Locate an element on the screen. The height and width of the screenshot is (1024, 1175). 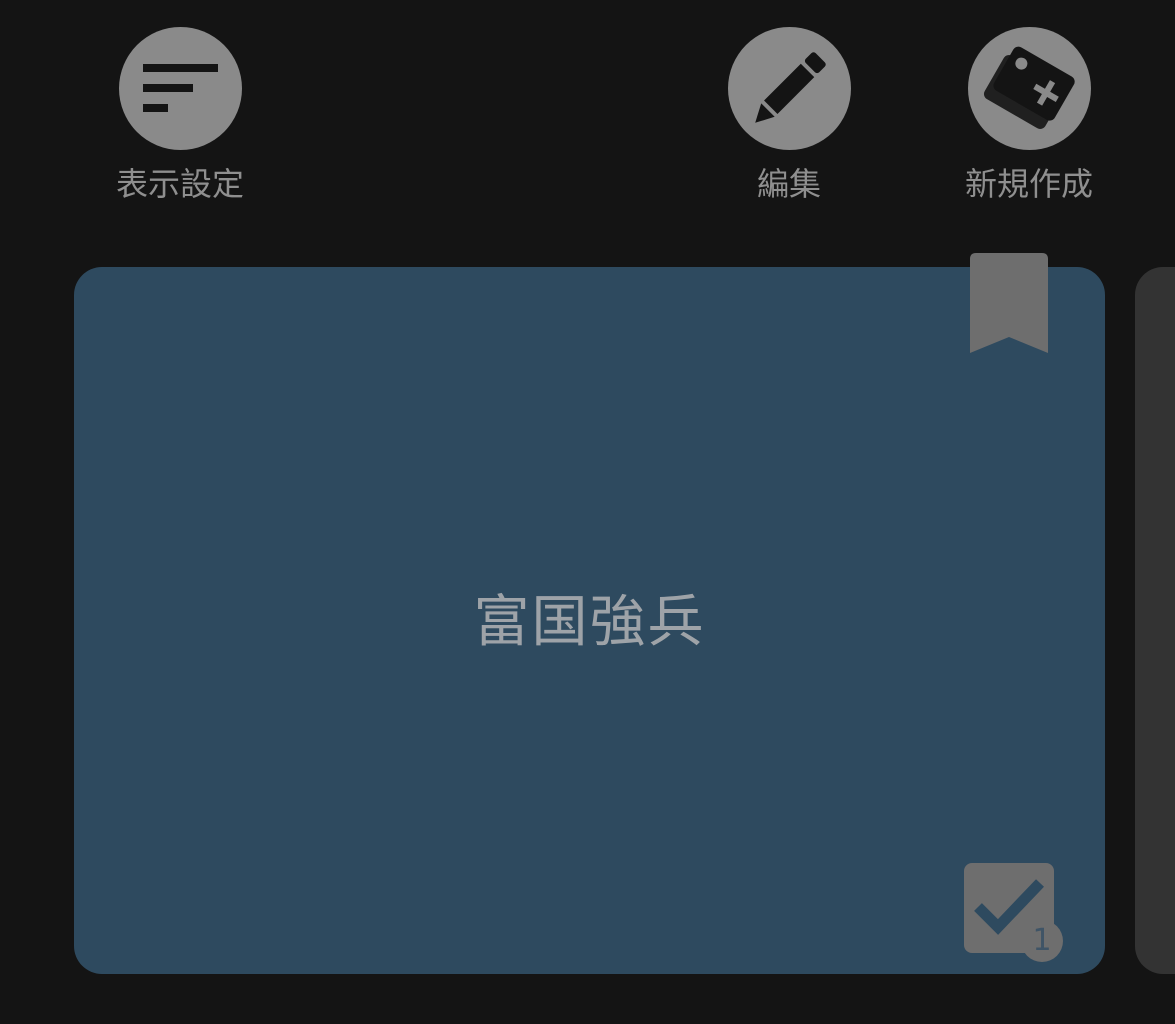
edit-button: 編集 is located at coordinates (789, 122).